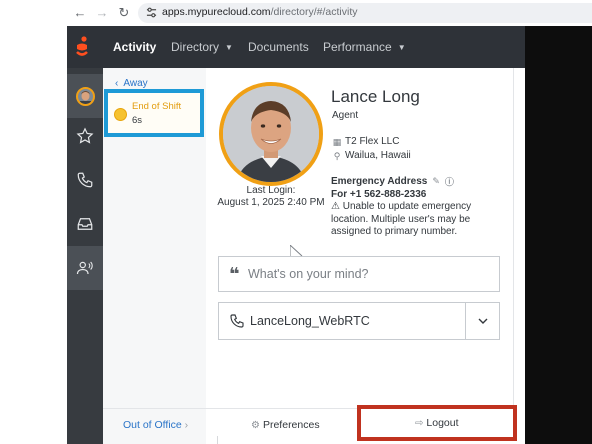 Image resolution: width=592 pixels, height=444 pixels. What do you see at coordinates (137, 120) in the screenshot?
I see `presence-status-duration: 6s` at bounding box center [137, 120].